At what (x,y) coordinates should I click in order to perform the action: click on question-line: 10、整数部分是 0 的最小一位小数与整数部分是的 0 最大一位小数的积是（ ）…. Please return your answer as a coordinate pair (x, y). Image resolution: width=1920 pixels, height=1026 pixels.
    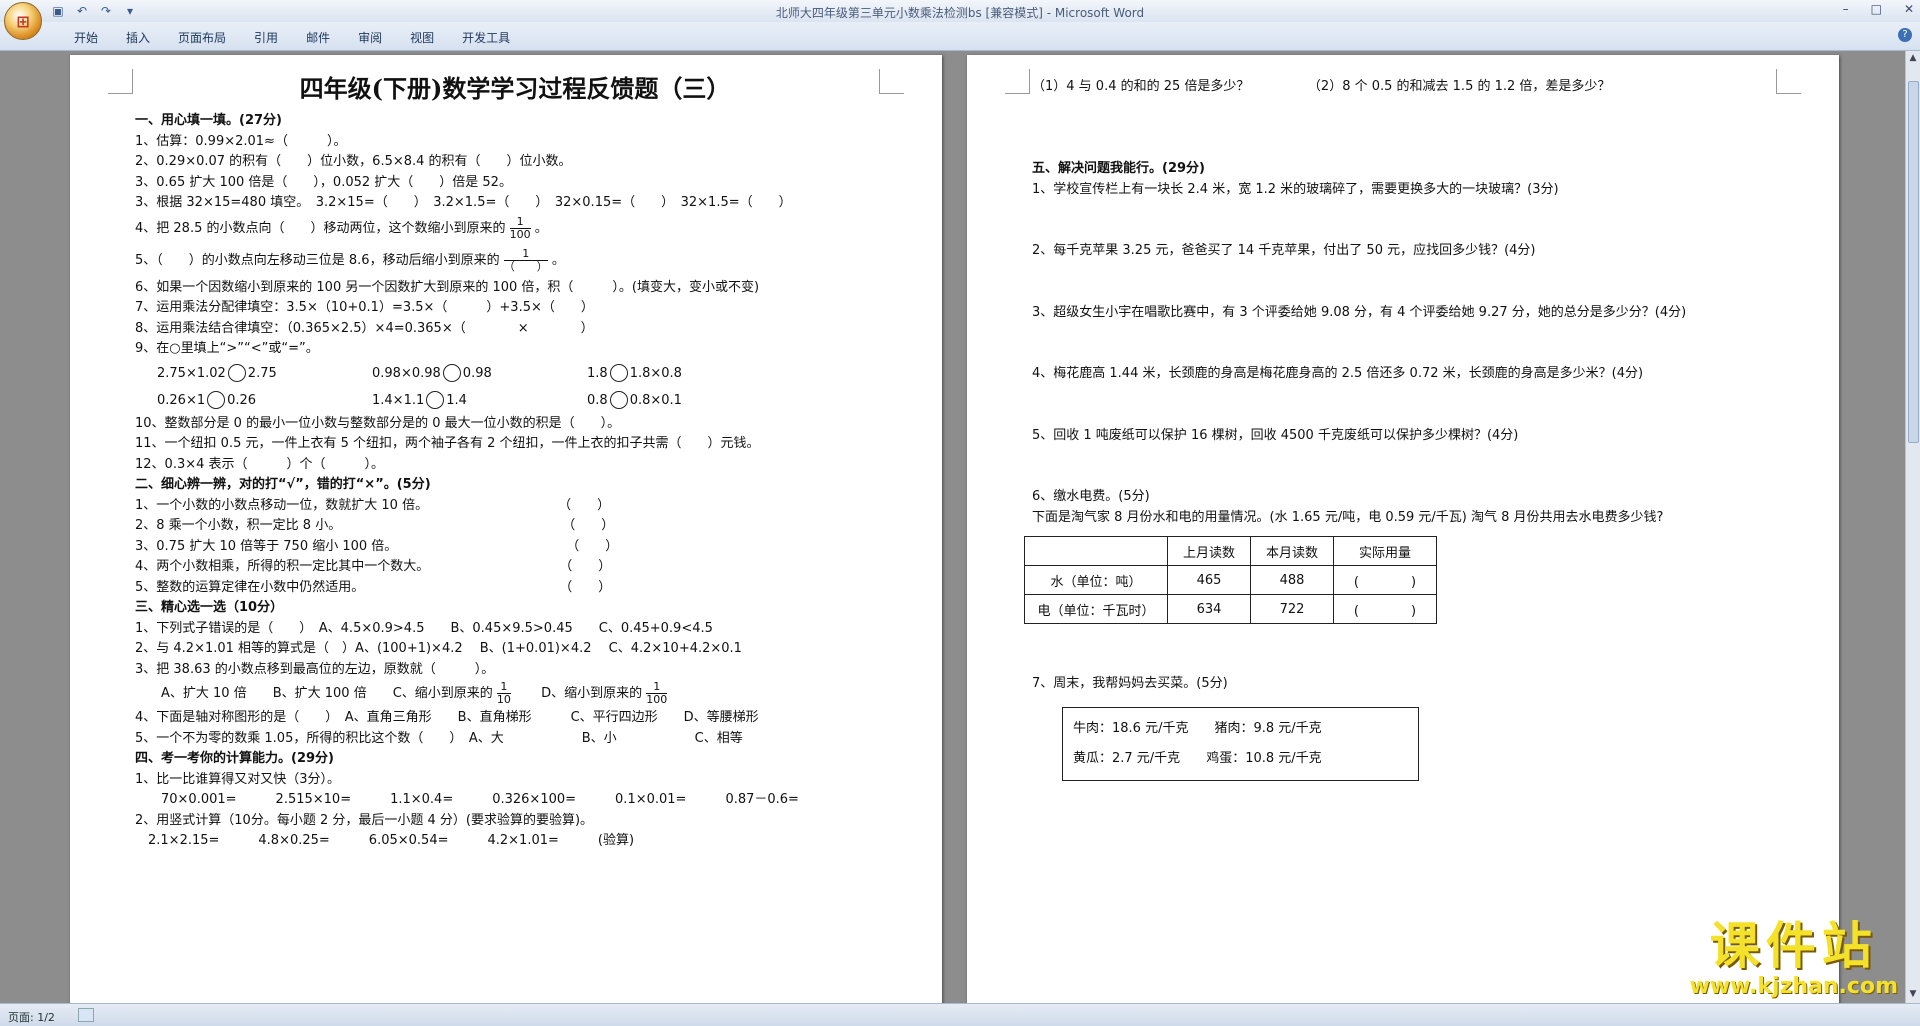
    Looking at the image, I should click on (378, 423).